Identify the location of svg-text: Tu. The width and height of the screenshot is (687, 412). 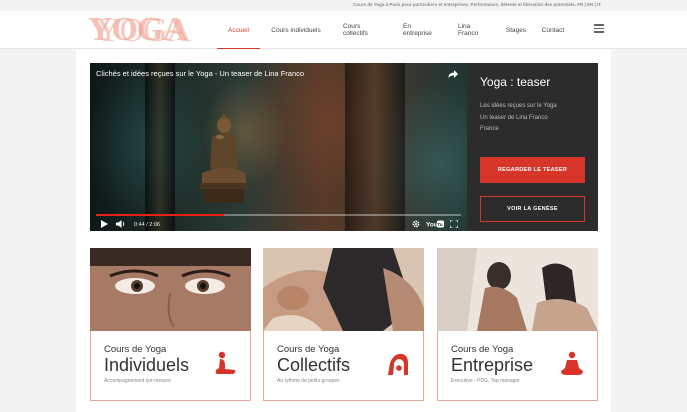
(439, 224).